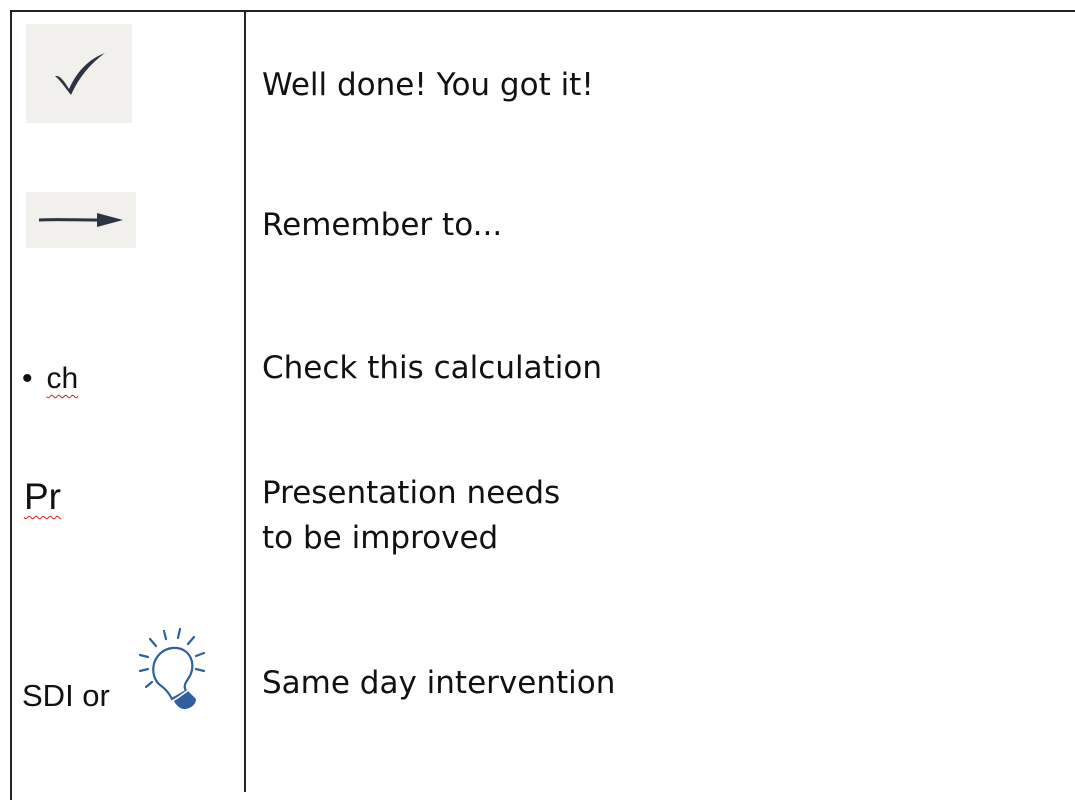 The width and height of the screenshot is (1075, 800). What do you see at coordinates (66, 695) in the screenshot?
I see `sdi-symbol-text: SDI or` at bounding box center [66, 695].